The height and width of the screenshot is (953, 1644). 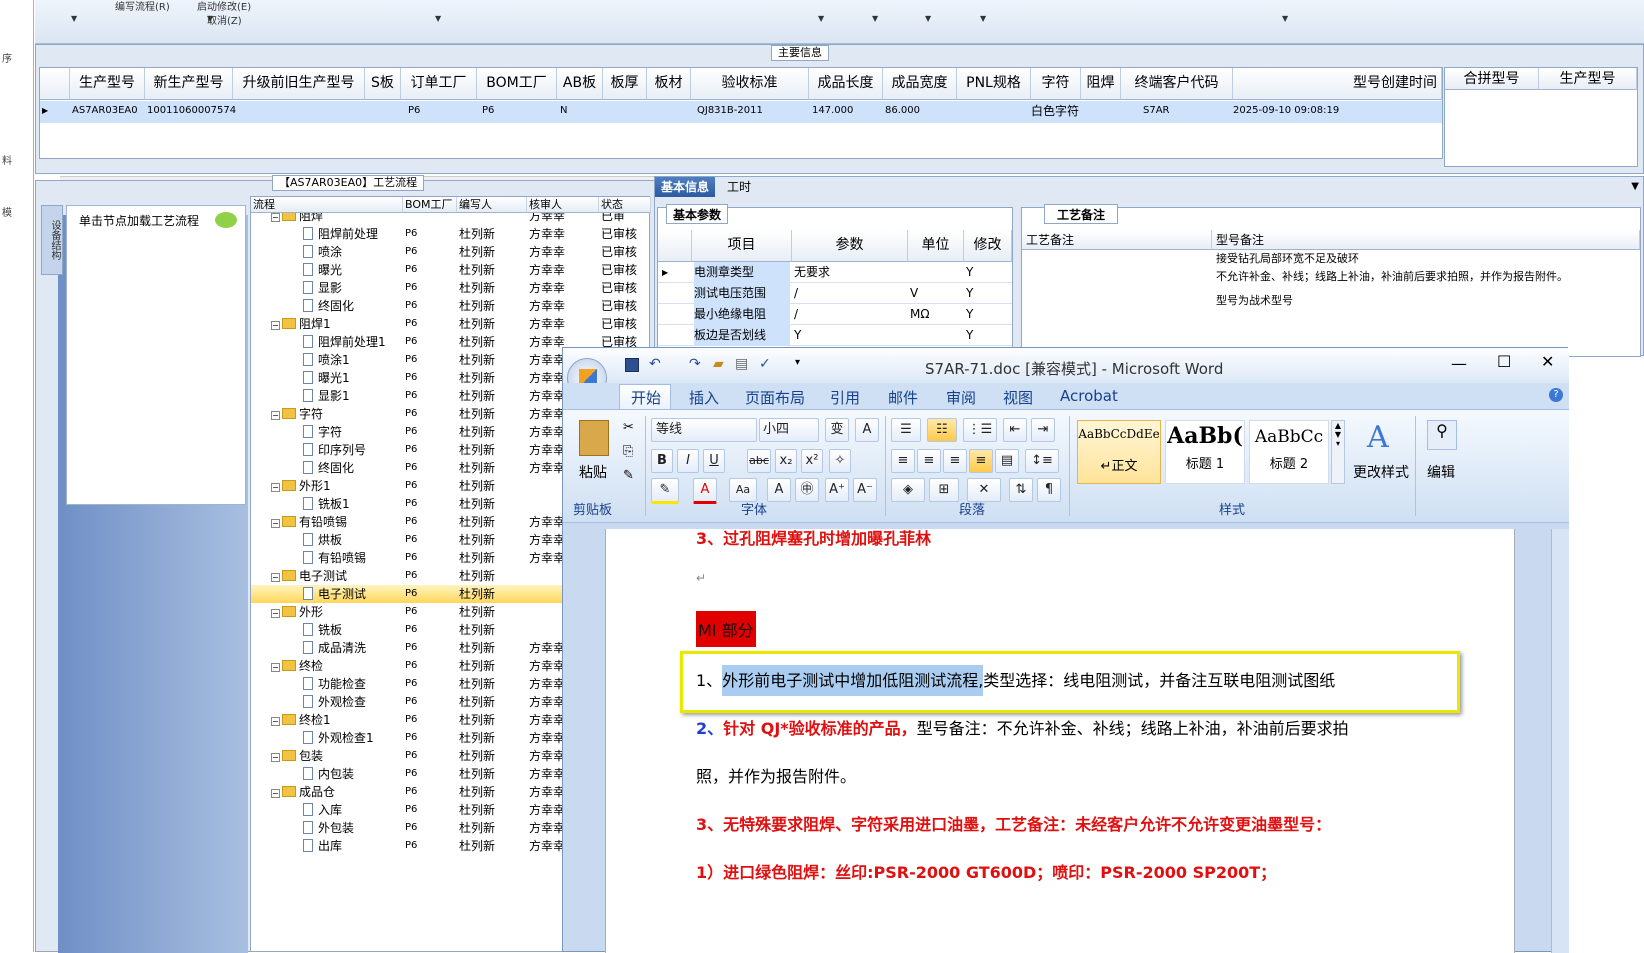 What do you see at coordinates (812, 461) in the screenshot?
I see `superscript-icon: x²` at bounding box center [812, 461].